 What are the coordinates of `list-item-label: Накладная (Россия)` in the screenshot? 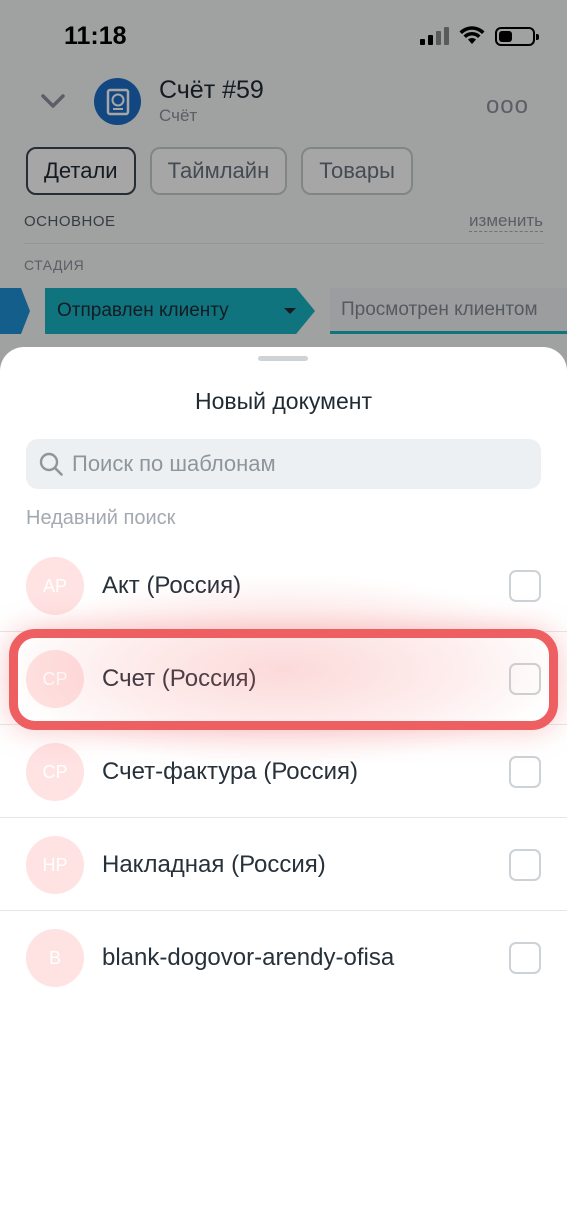 It's located at (214, 864).